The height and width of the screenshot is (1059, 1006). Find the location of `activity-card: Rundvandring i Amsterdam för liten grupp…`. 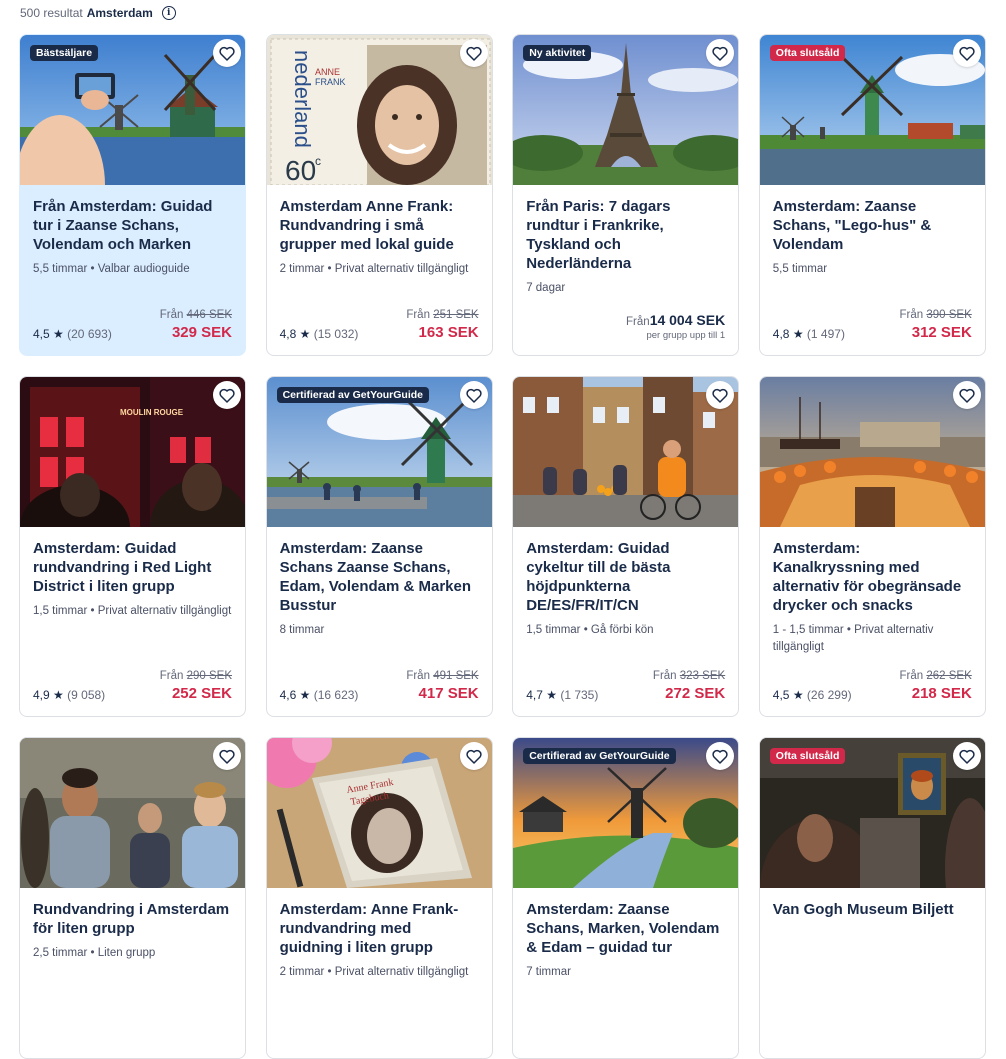

activity-card: Rundvandring i Amsterdam för liten grupp… is located at coordinates (132, 898).